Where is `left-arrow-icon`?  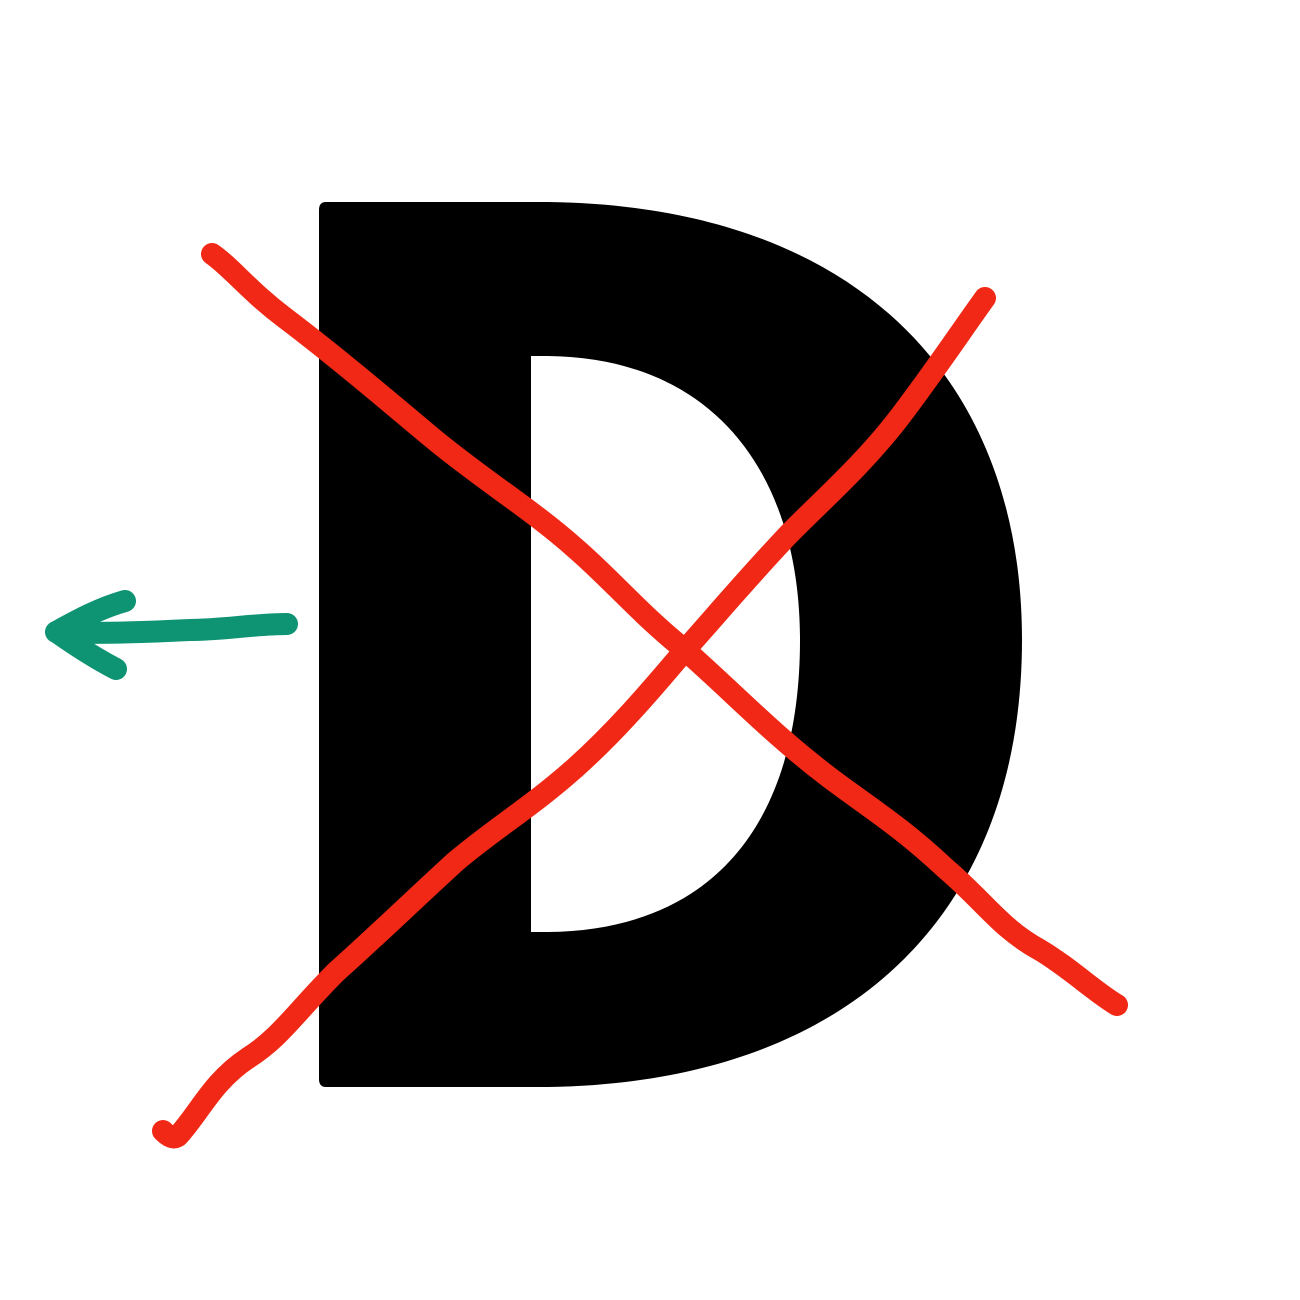 left-arrow-icon is located at coordinates (171, 635).